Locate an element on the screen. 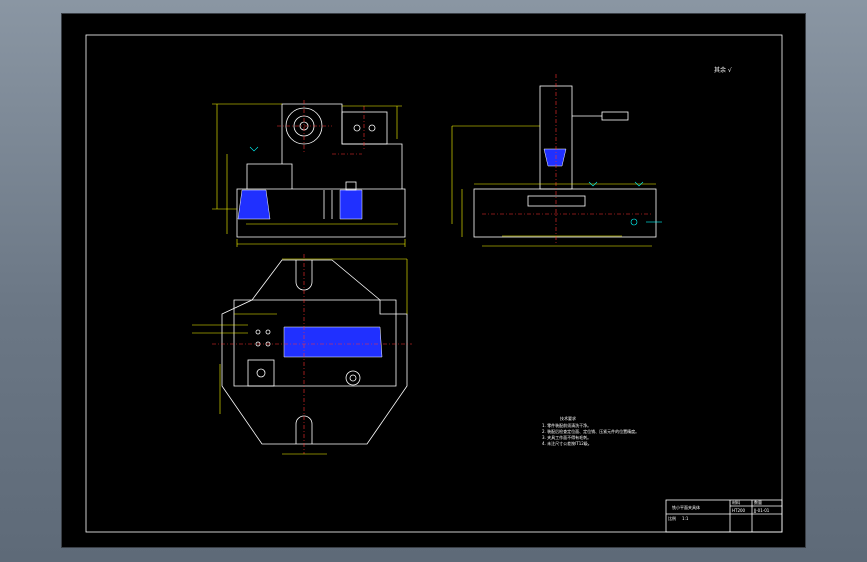 This screenshot has width=867, height=562. notes-title: 技术要求 is located at coordinates (568, 418).